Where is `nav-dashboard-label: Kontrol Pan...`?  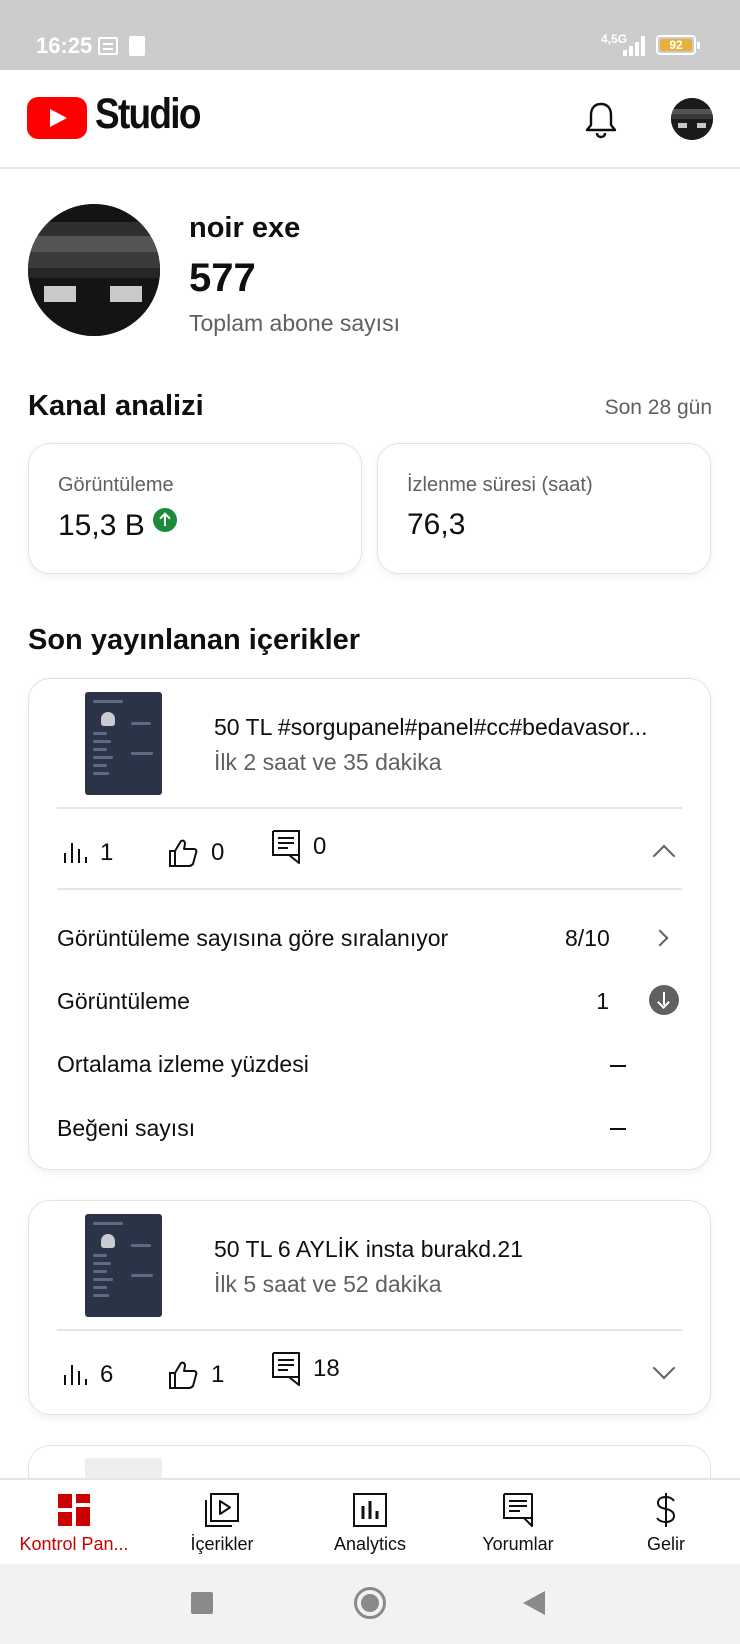
nav-dashboard-label: Kontrol Pan... is located at coordinates (74, 1544).